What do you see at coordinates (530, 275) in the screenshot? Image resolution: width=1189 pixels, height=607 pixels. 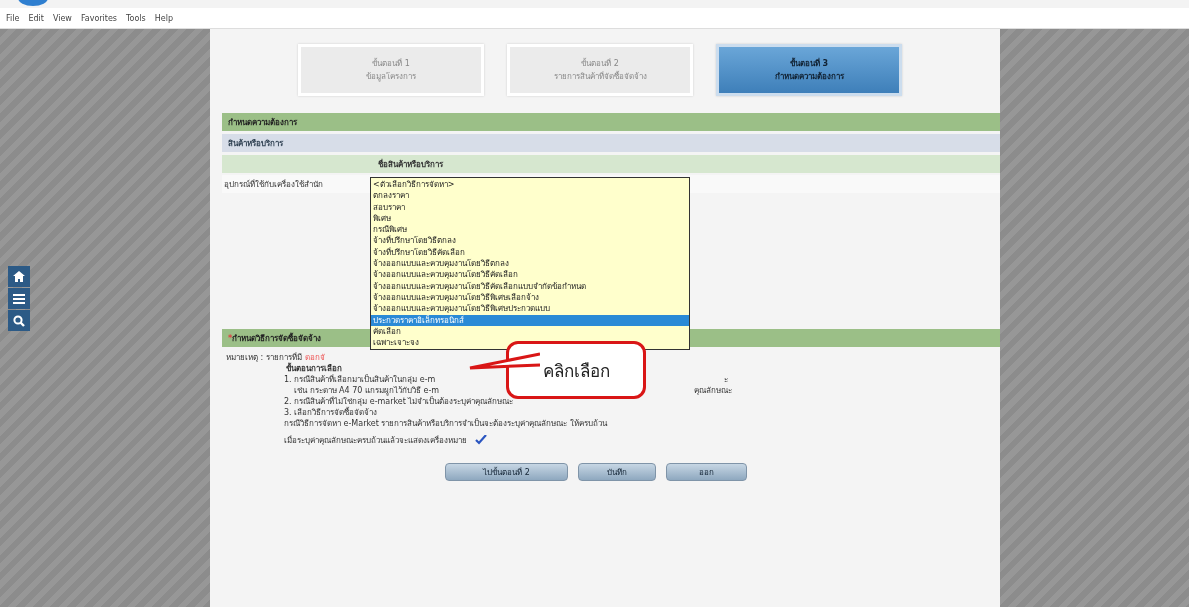 I see `dropdown-option: จ้างออกแบบและควบคุมงานโดยวิธีคัดเลือก` at bounding box center [530, 275].